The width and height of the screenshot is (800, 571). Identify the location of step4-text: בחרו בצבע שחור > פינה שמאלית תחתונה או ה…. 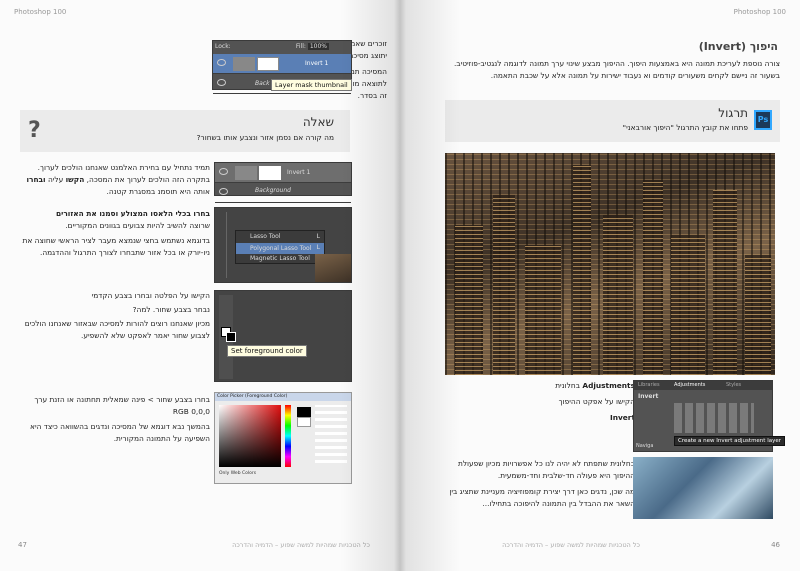
(120, 419).